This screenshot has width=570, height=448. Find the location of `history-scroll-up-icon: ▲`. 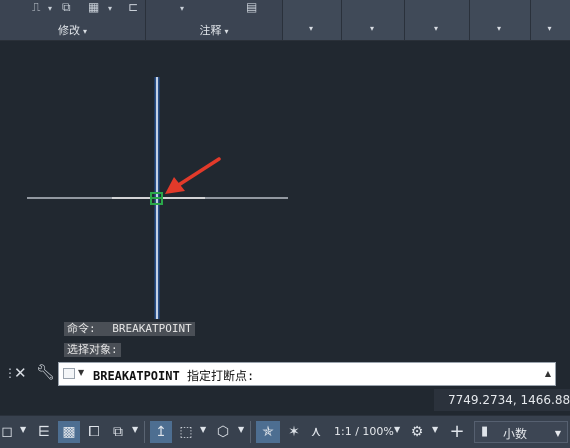

history-scroll-up-icon: ▲ is located at coordinates (548, 373).